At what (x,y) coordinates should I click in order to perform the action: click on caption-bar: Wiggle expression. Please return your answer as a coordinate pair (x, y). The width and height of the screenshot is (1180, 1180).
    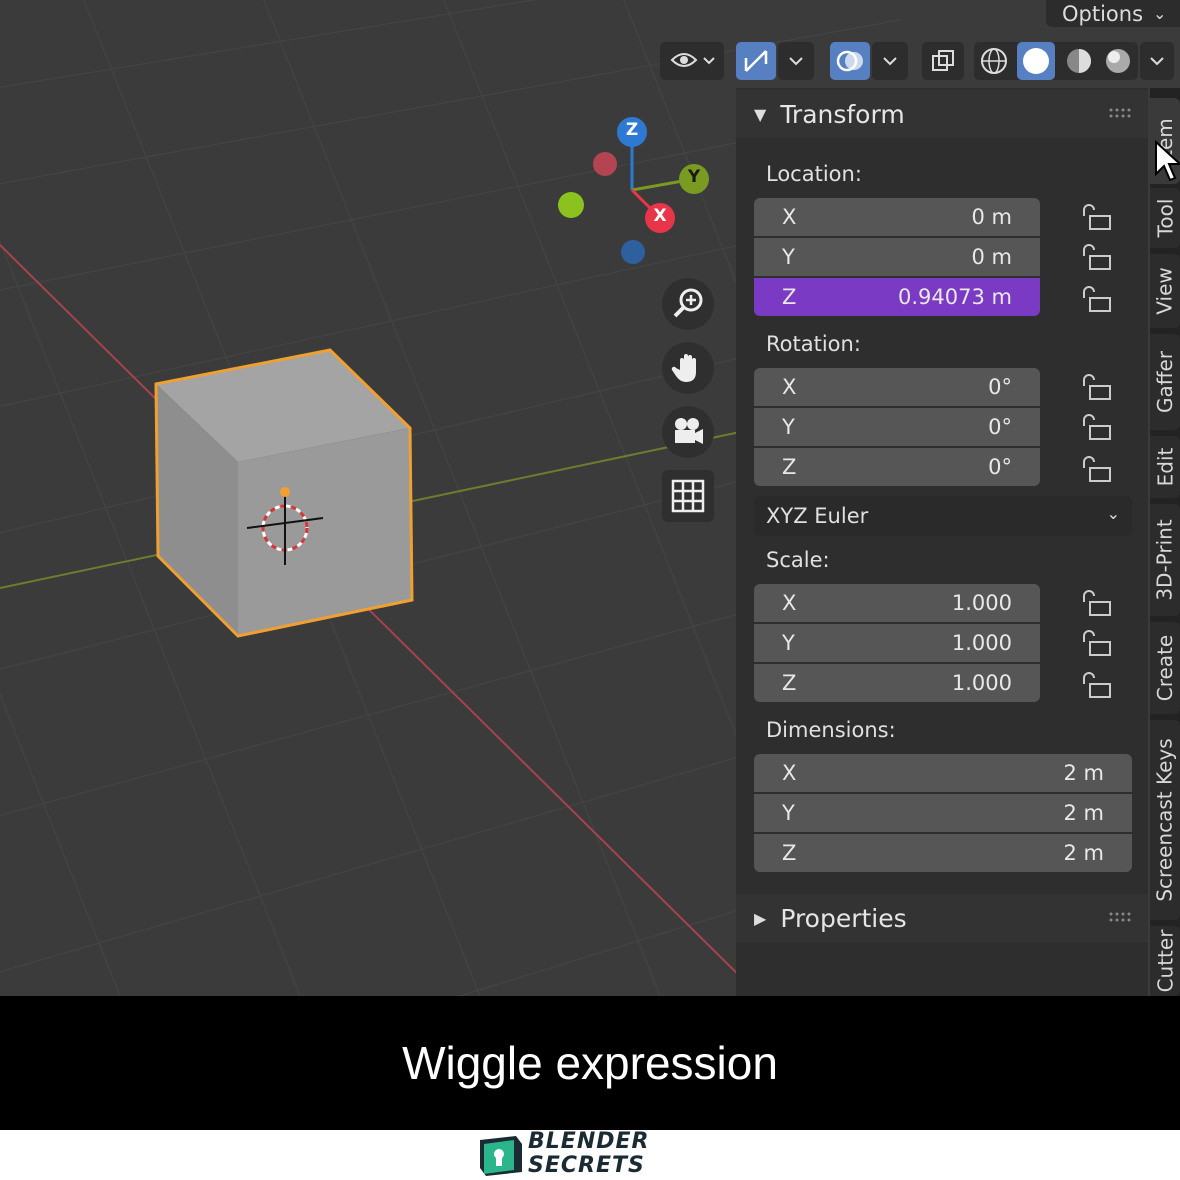
    Looking at the image, I should click on (590, 1063).